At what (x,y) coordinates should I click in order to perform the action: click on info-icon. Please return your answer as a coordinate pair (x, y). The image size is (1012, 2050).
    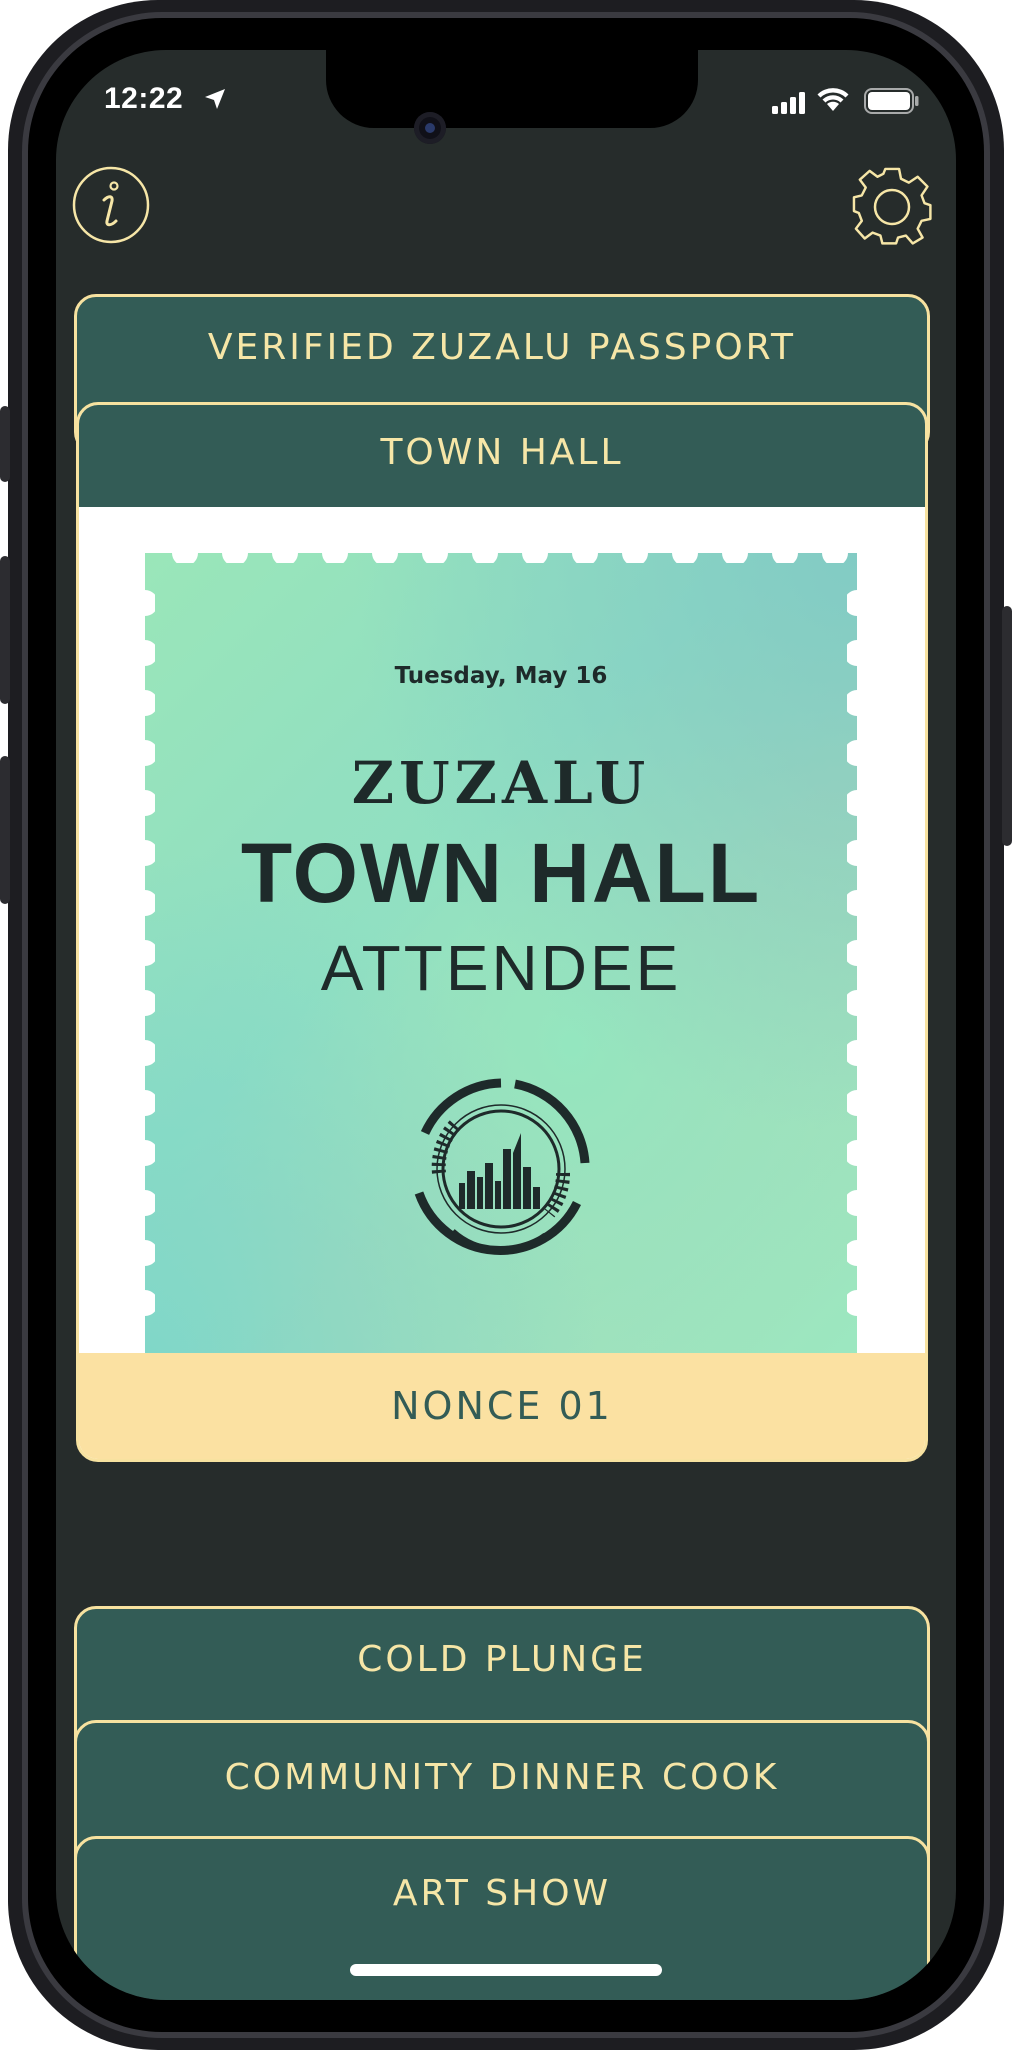
    Looking at the image, I should click on (111, 205).